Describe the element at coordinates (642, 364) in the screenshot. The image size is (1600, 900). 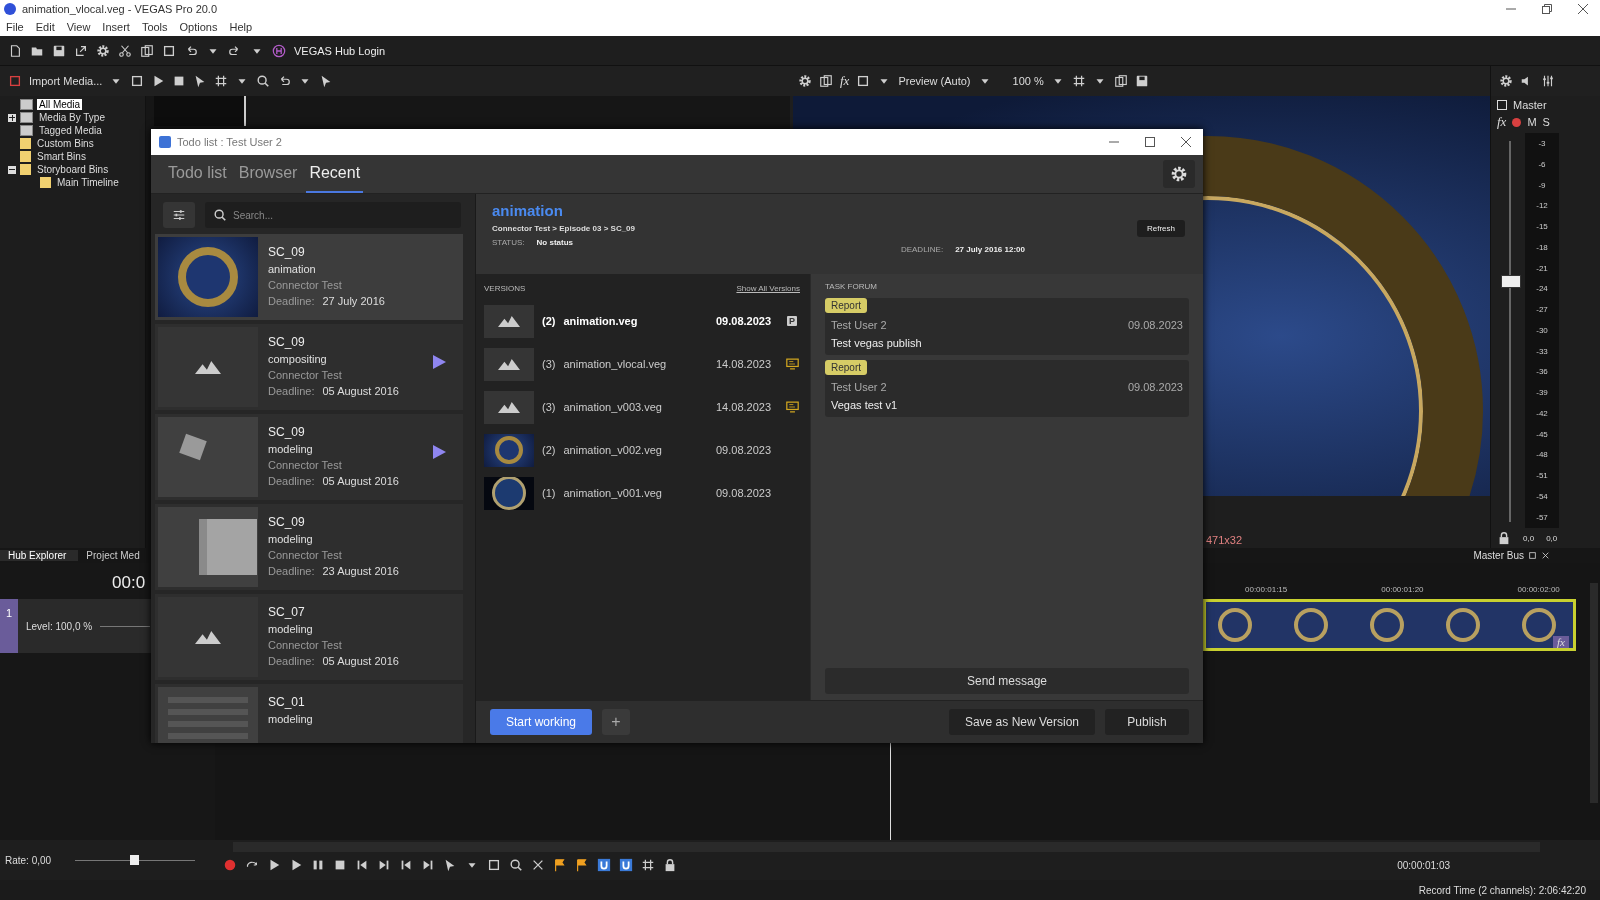
I see `version-row: (3) animation_vlocal.veg 14.08.2023` at that location.